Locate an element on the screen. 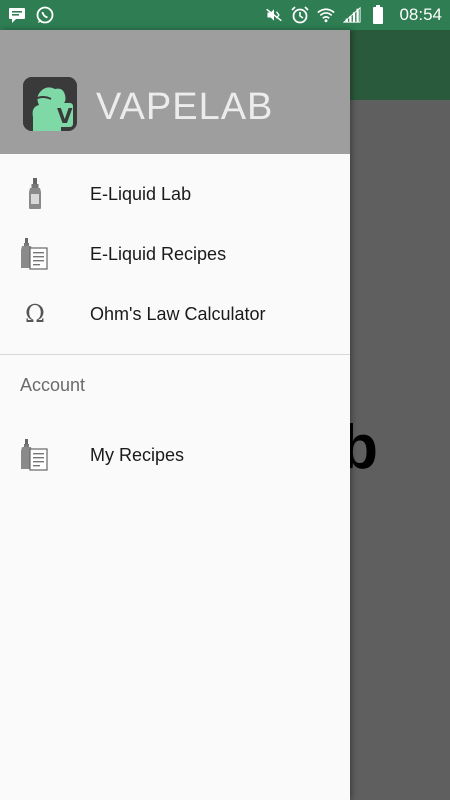 This screenshot has width=450, height=800. menu-item-label: E-Liquid Recipes is located at coordinates (158, 253).